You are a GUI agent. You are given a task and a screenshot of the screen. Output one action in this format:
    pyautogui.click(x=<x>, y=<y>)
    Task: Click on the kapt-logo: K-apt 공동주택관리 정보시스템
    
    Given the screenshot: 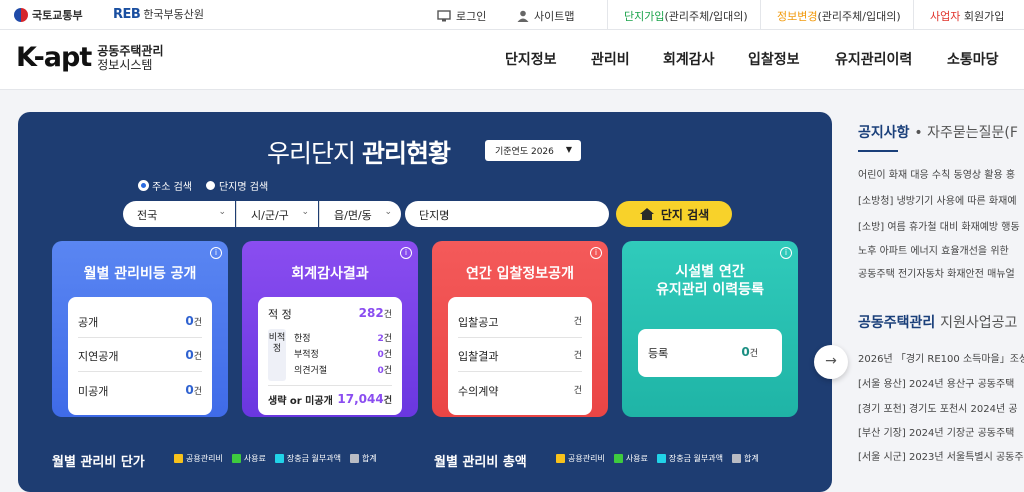 What is the action you would take?
    pyautogui.click(x=90, y=57)
    